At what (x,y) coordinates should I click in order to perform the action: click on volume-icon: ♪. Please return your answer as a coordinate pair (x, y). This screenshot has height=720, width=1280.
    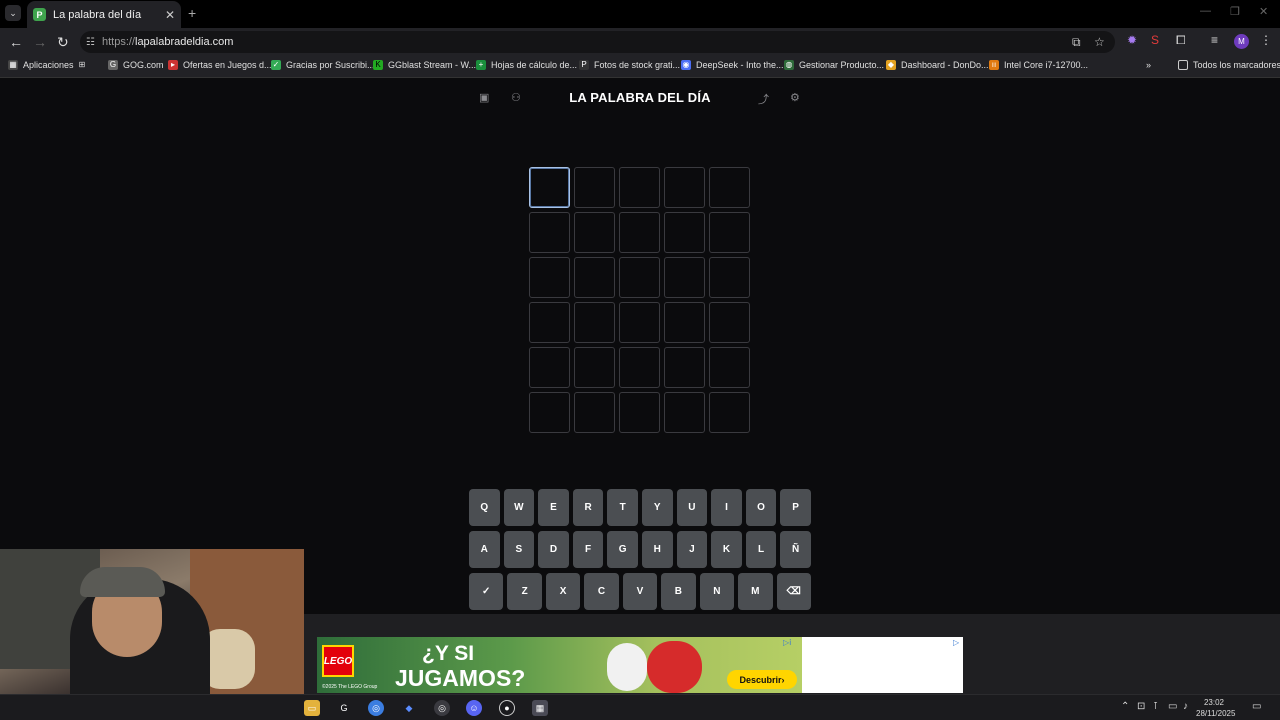
    Looking at the image, I should click on (1185, 706).